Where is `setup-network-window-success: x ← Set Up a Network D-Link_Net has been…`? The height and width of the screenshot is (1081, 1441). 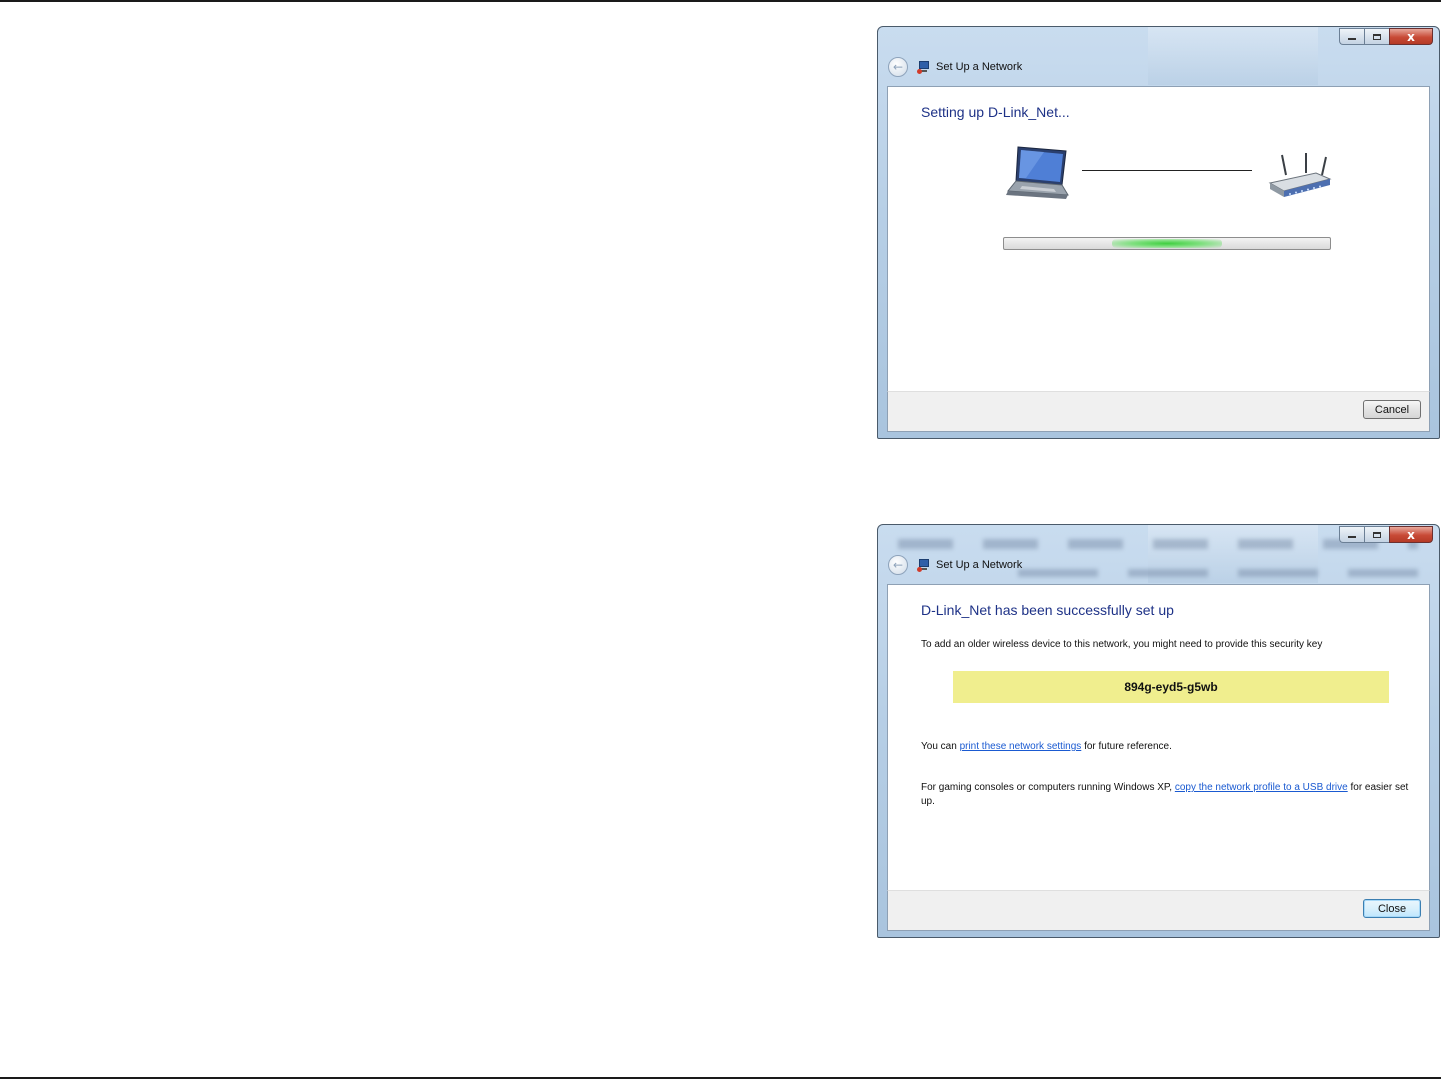 setup-network-window-success: x ← Set Up a Network D-Link_Net has been… is located at coordinates (1158, 731).